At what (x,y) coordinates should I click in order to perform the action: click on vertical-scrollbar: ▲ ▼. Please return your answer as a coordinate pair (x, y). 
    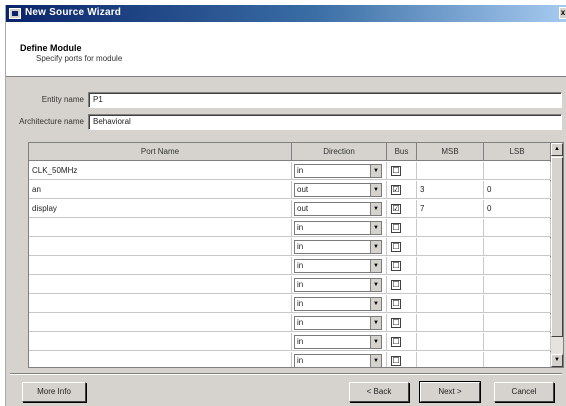
    Looking at the image, I should click on (556, 255).